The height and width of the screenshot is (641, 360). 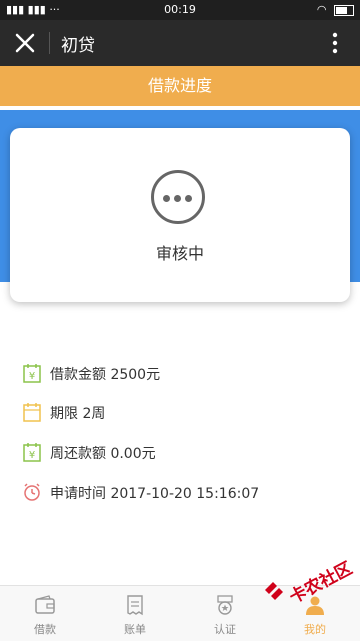 What do you see at coordinates (45, 629) in the screenshot?
I see `tab-loan-label: 借款` at bounding box center [45, 629].